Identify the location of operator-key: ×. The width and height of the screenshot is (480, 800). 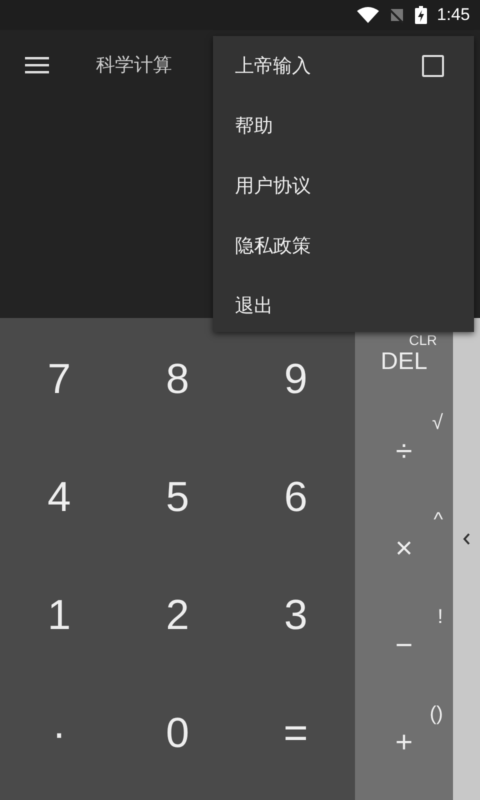
(404, 549).